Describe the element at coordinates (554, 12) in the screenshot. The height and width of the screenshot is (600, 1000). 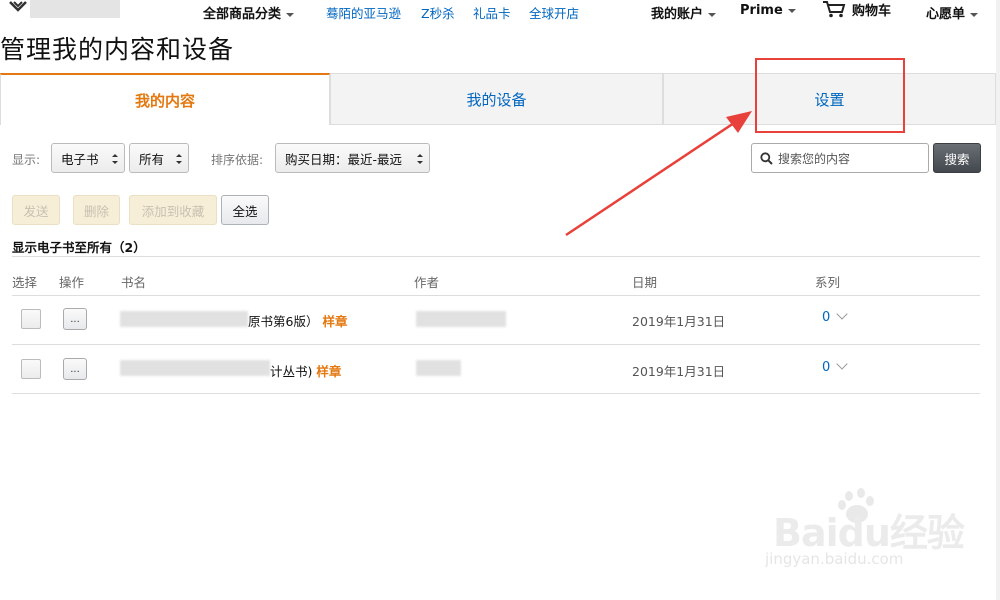
I see `nav-link-global-selling: 全球开店` at that location.